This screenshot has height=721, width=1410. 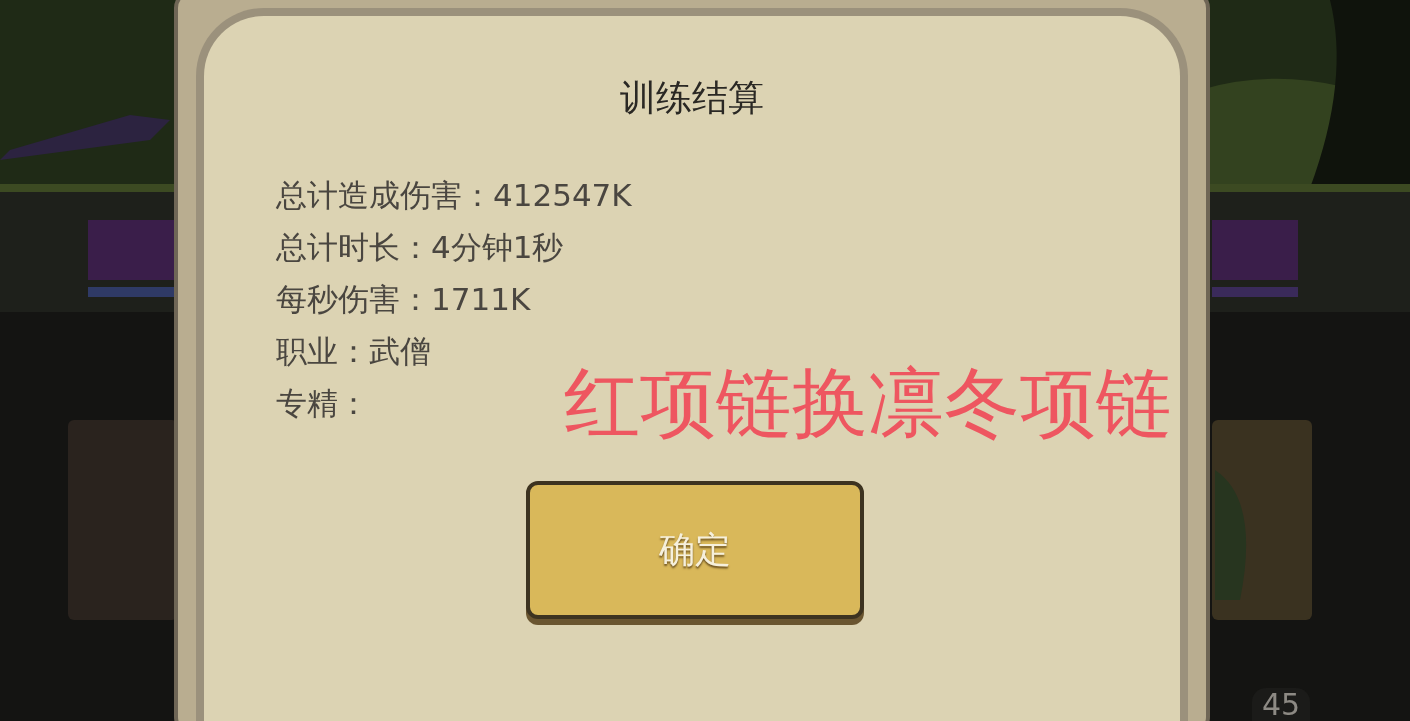 I want to click on stat-line: 职业：武僧, so click(x=353, y=352).